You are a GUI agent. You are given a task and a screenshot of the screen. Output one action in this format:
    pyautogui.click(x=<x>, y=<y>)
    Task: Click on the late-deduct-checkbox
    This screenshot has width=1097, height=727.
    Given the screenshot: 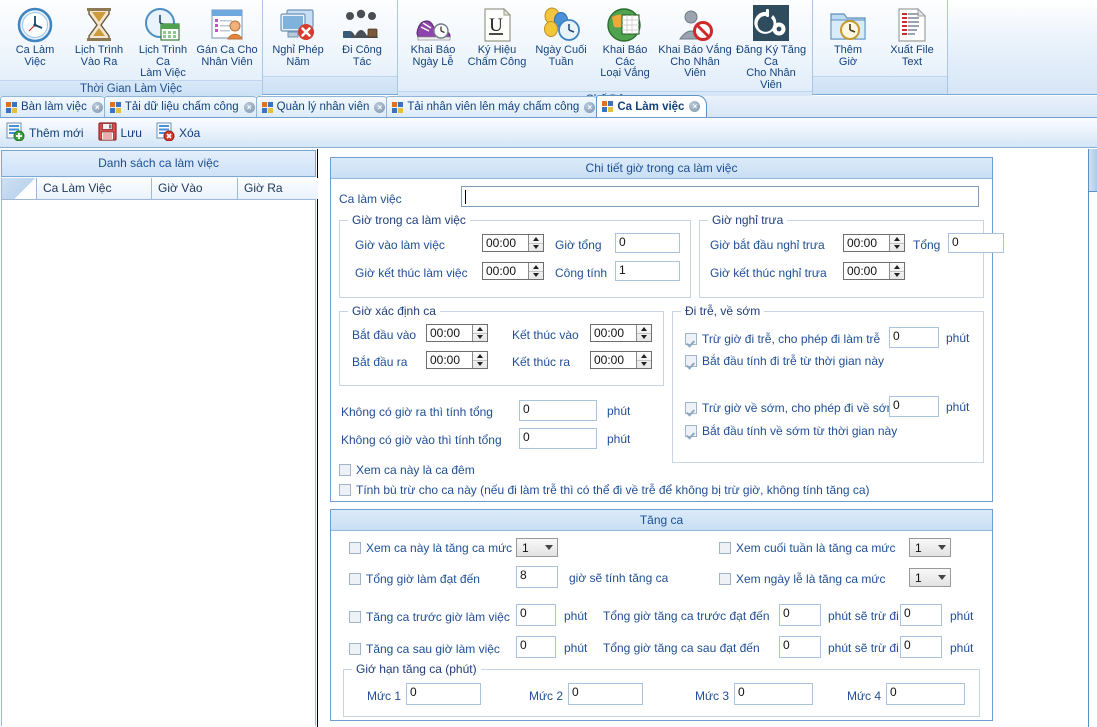 What is the action you would take?
    pyautogui.click(x=691, y=339)
    